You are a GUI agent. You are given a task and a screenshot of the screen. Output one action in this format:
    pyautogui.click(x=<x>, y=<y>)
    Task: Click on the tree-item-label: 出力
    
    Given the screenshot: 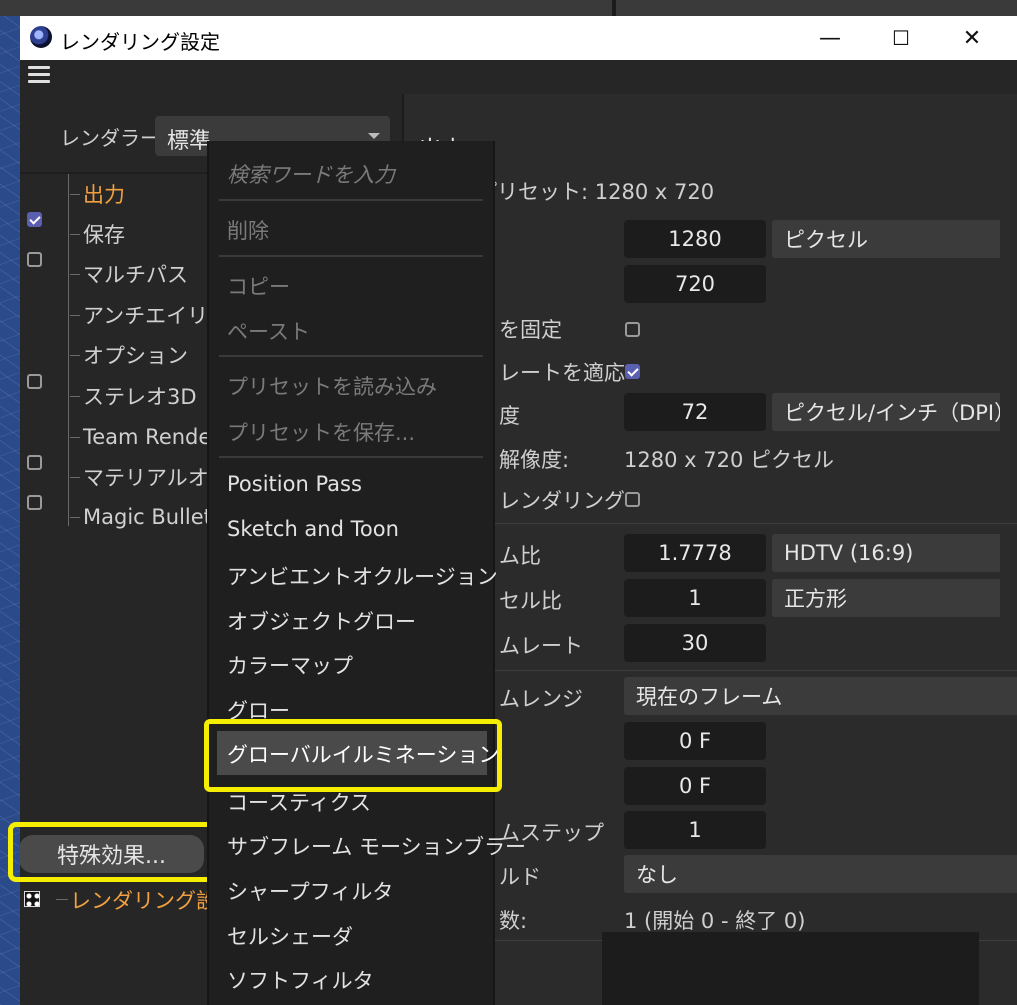 What is the action you would take?
    pyautogui.click(x=104, y=195)
    